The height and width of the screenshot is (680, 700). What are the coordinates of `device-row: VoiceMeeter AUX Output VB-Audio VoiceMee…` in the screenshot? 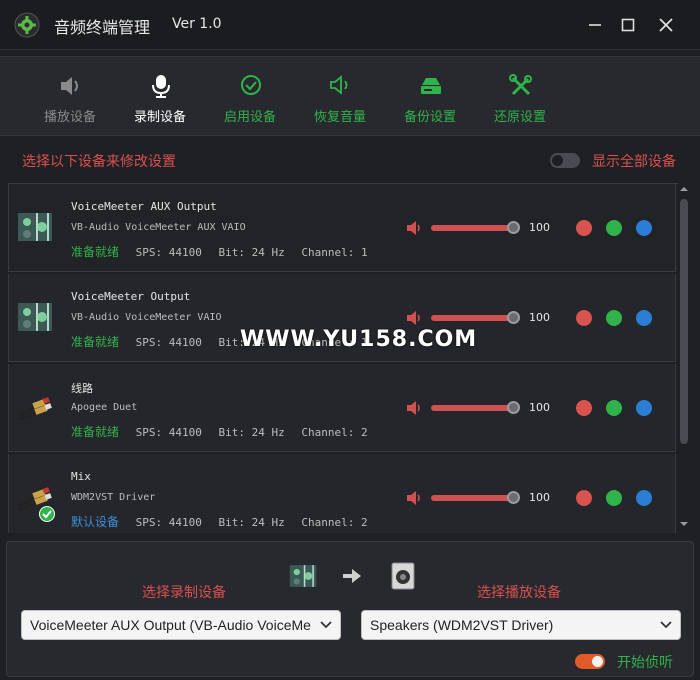 It's located at (342, 228).